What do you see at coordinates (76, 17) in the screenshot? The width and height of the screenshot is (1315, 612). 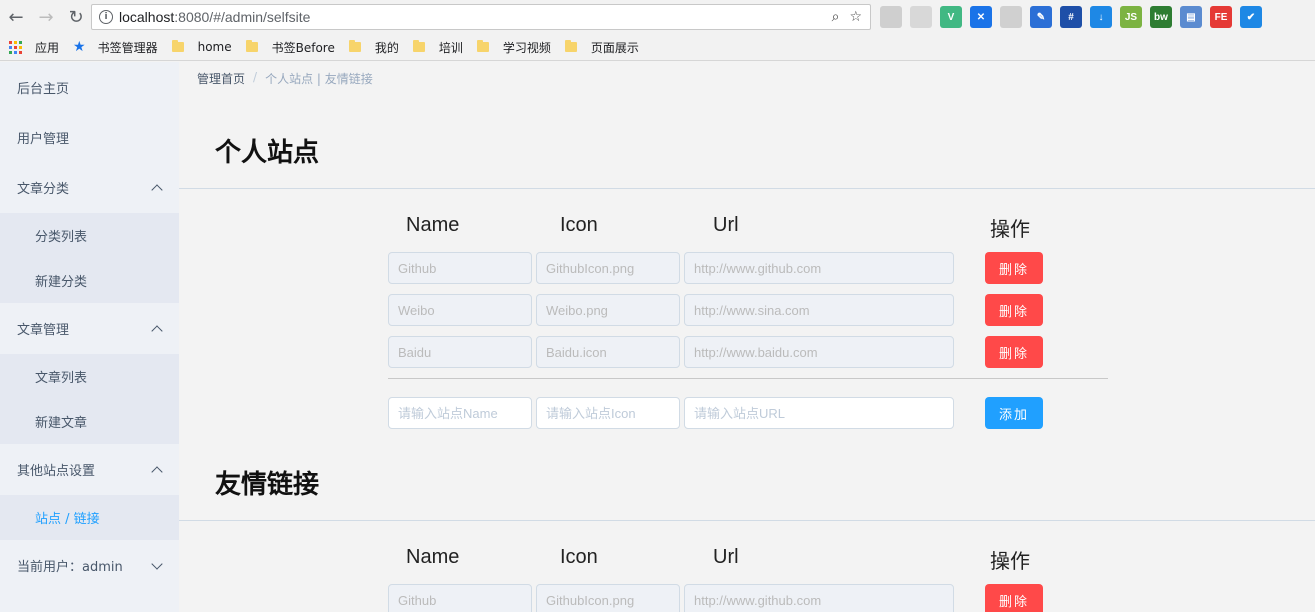 I see `reload-icon: ↻` at bounding box center [76, 17].